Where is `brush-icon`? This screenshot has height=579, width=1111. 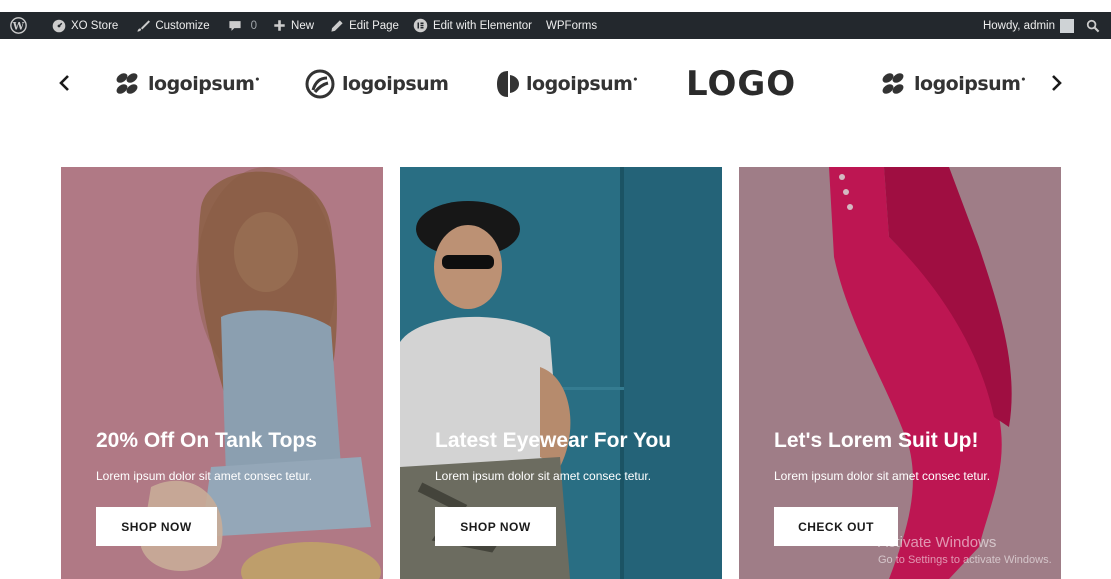
brush-icon is located at coordinates (144, 25).